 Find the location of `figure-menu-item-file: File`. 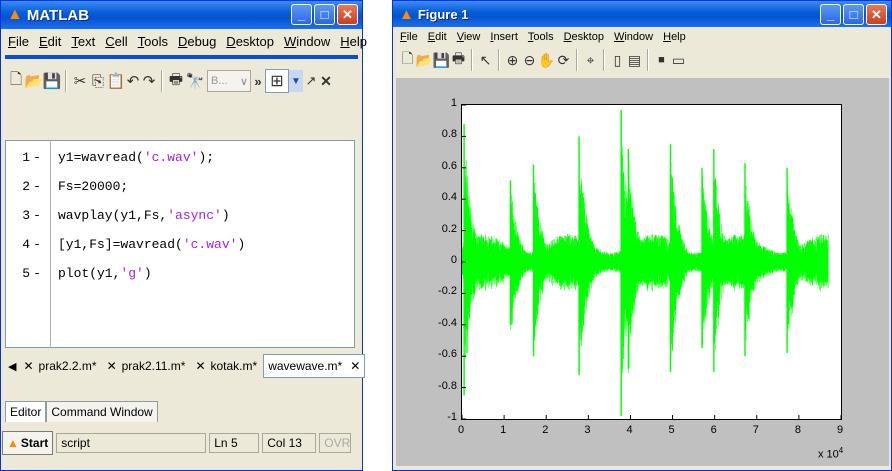

figure-menu-item-file: File is located at coordinates (409, 37).